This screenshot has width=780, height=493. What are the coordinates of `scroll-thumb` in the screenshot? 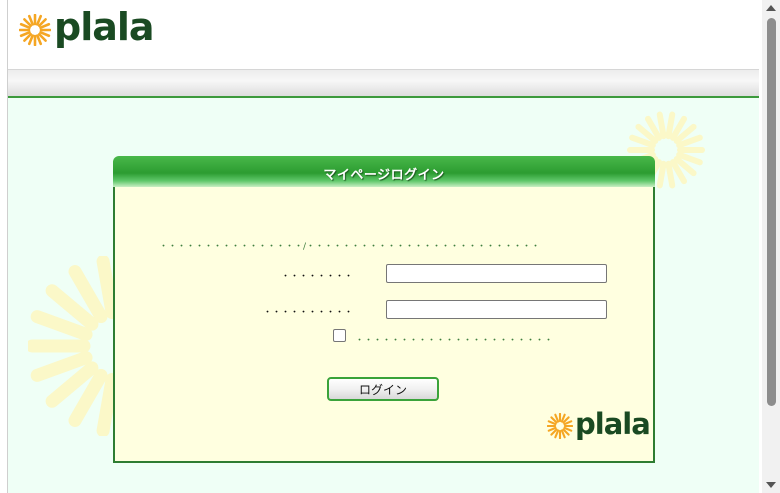 It's located at (771, 212).